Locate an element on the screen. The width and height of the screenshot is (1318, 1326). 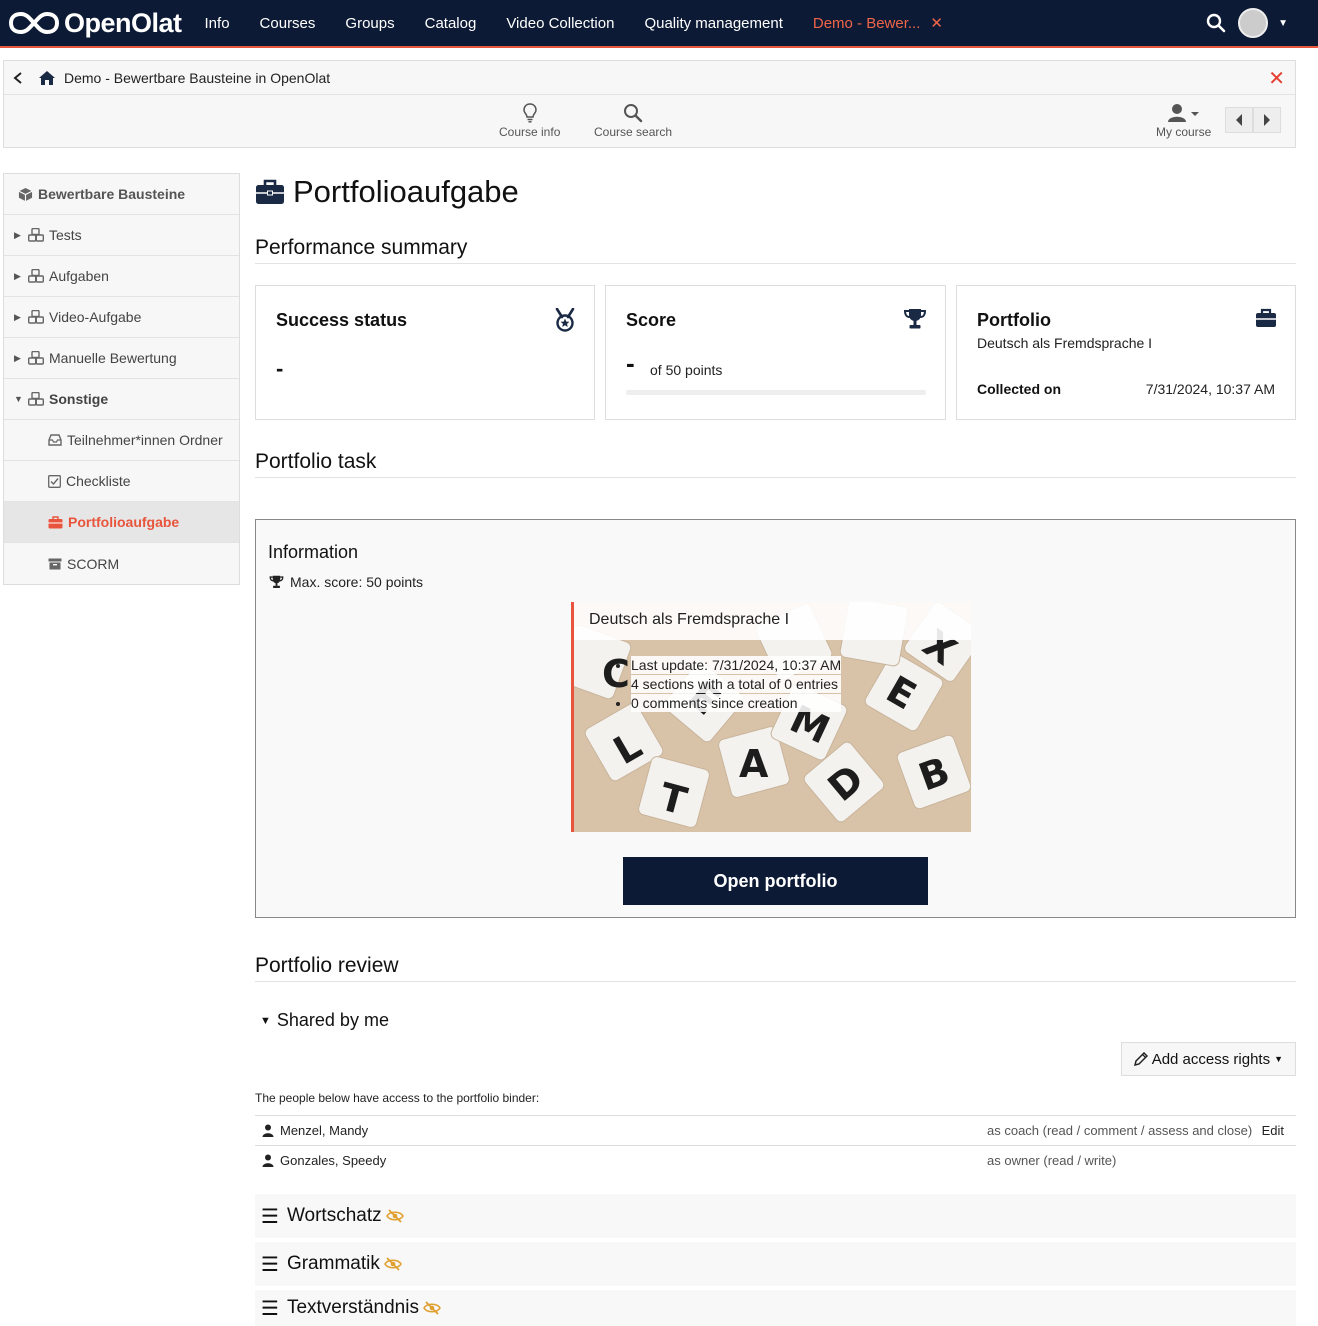
sidebar-item-checkliste: Checkliste is located at coordinates (121, 481).